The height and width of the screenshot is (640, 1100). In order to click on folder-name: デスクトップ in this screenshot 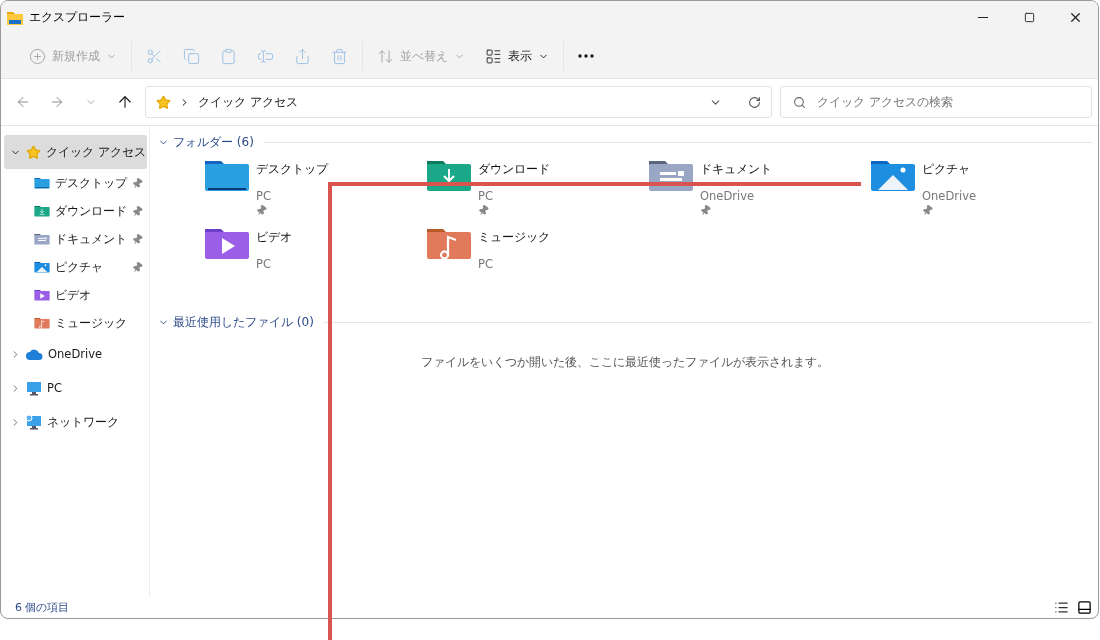, I will do `click(292, 169)`.